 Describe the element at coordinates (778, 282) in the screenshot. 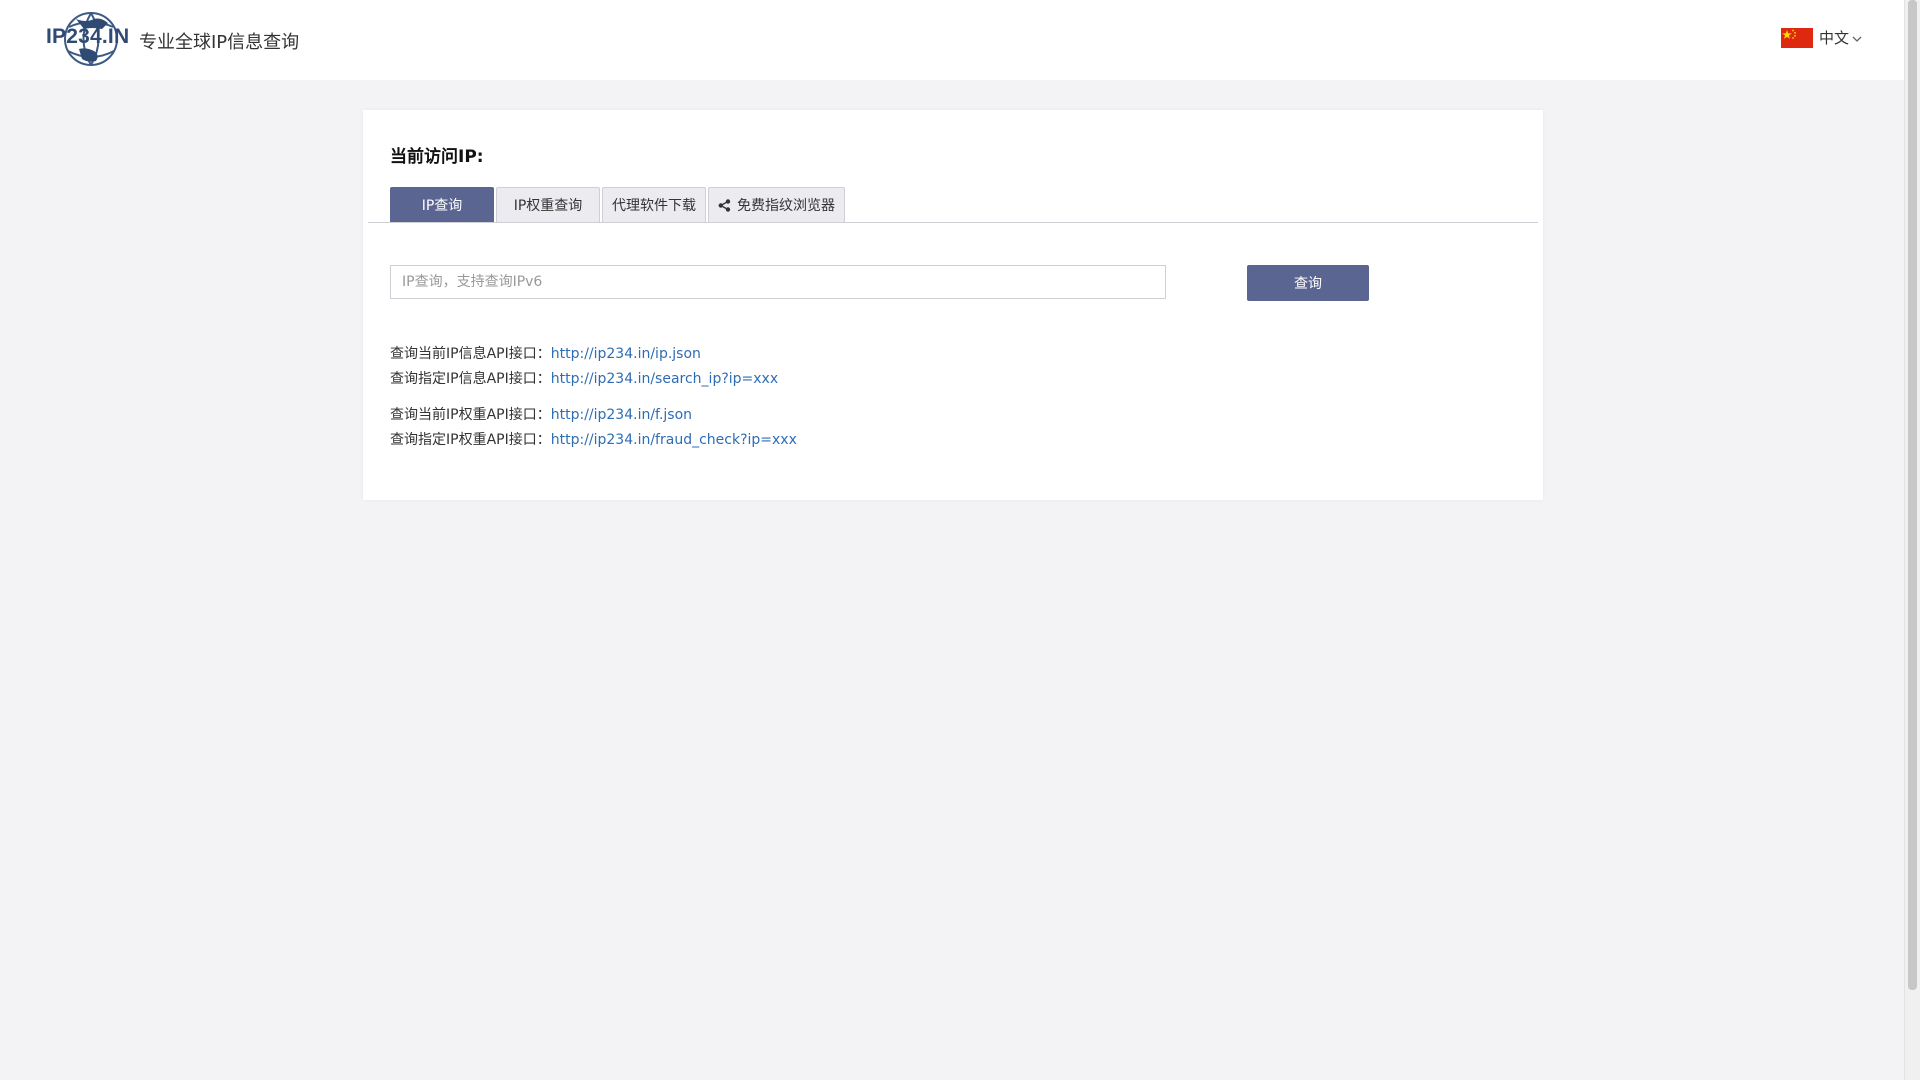

I see `ip-search-input` at that location.